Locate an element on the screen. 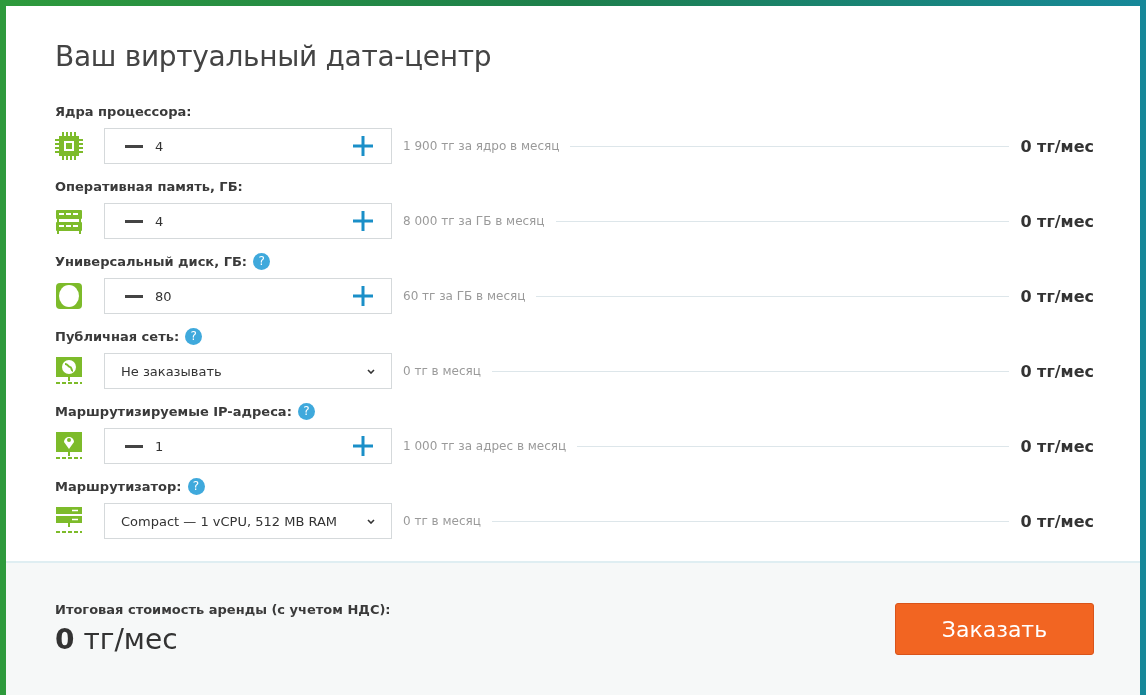 This screenshot has width=1146, height=695. dropdown-select: Не заказывать is located at coordinates (248, 371).